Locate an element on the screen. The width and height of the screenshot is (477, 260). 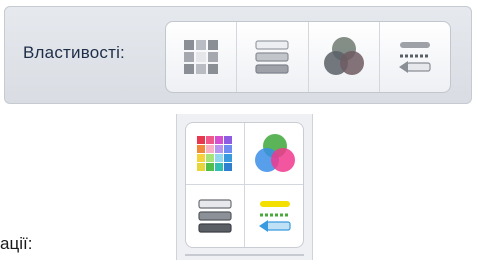
color-grid-button is located at coordinates (215, 154).